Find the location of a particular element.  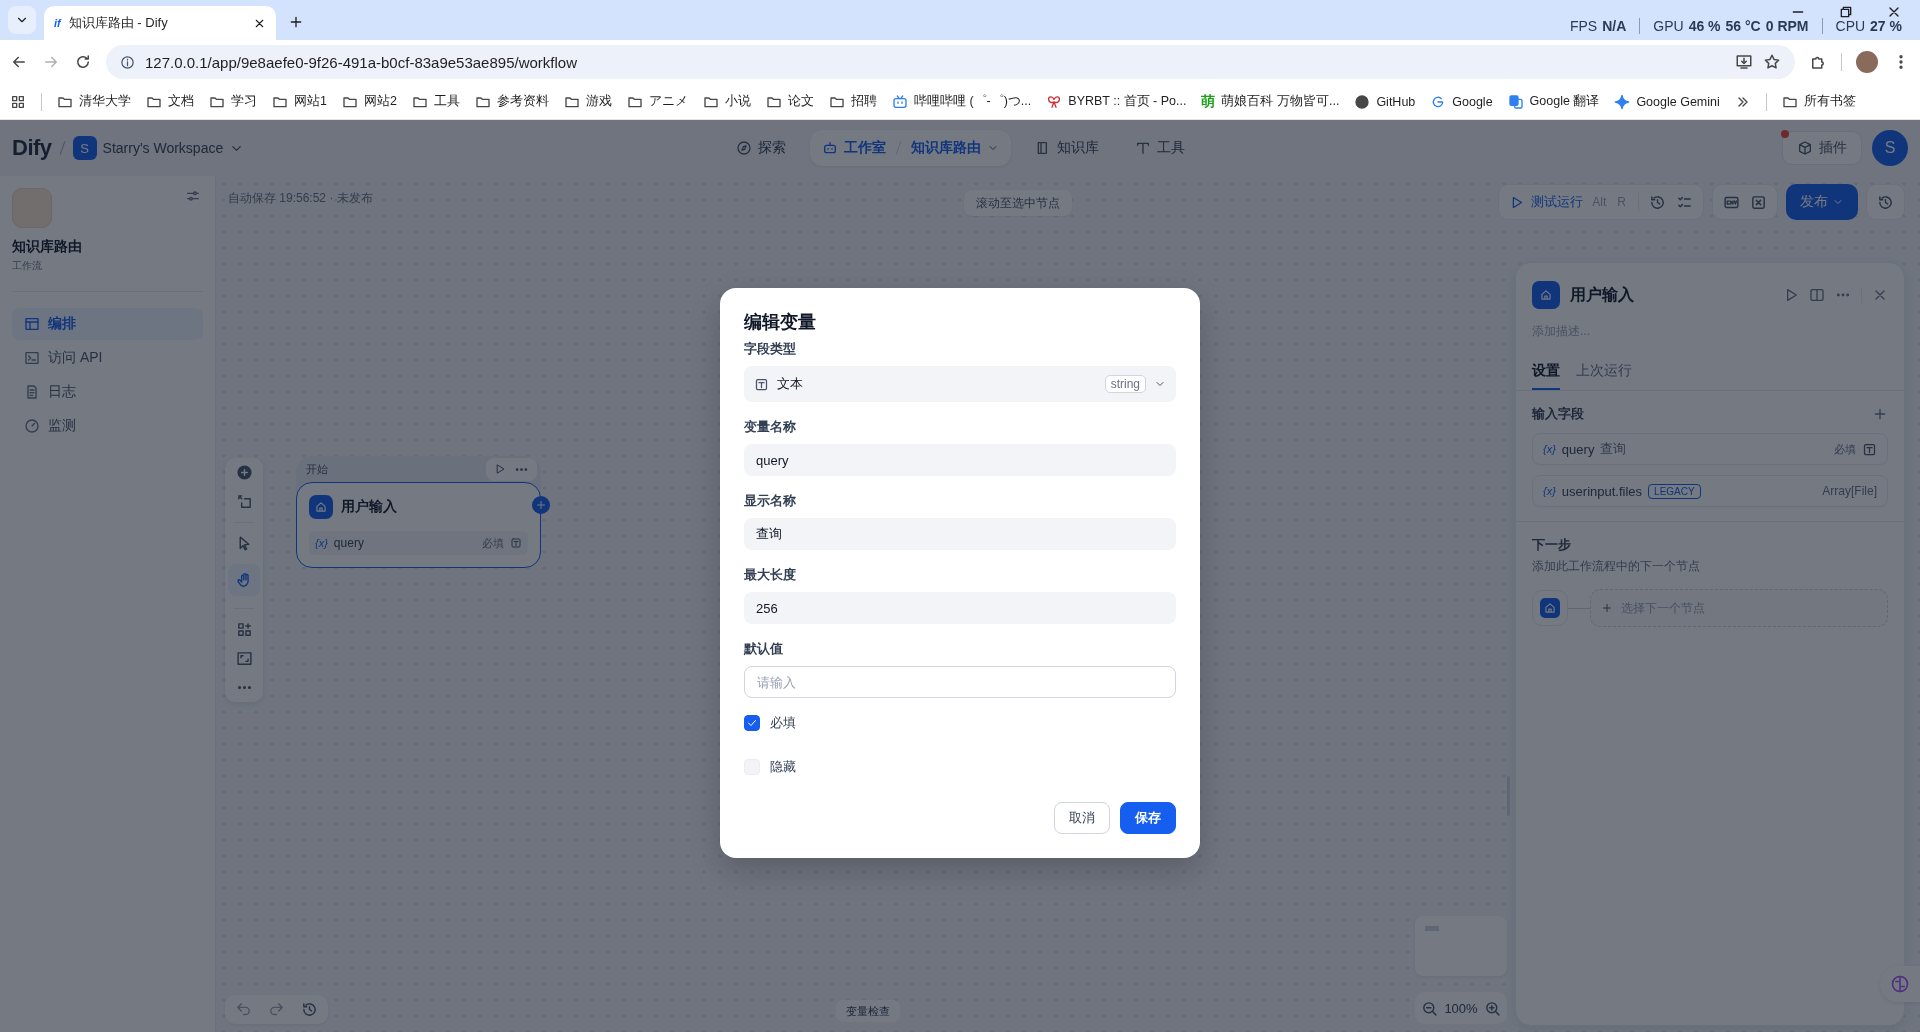

section-title: 输入字段 is located at coordinates (1558, 414).